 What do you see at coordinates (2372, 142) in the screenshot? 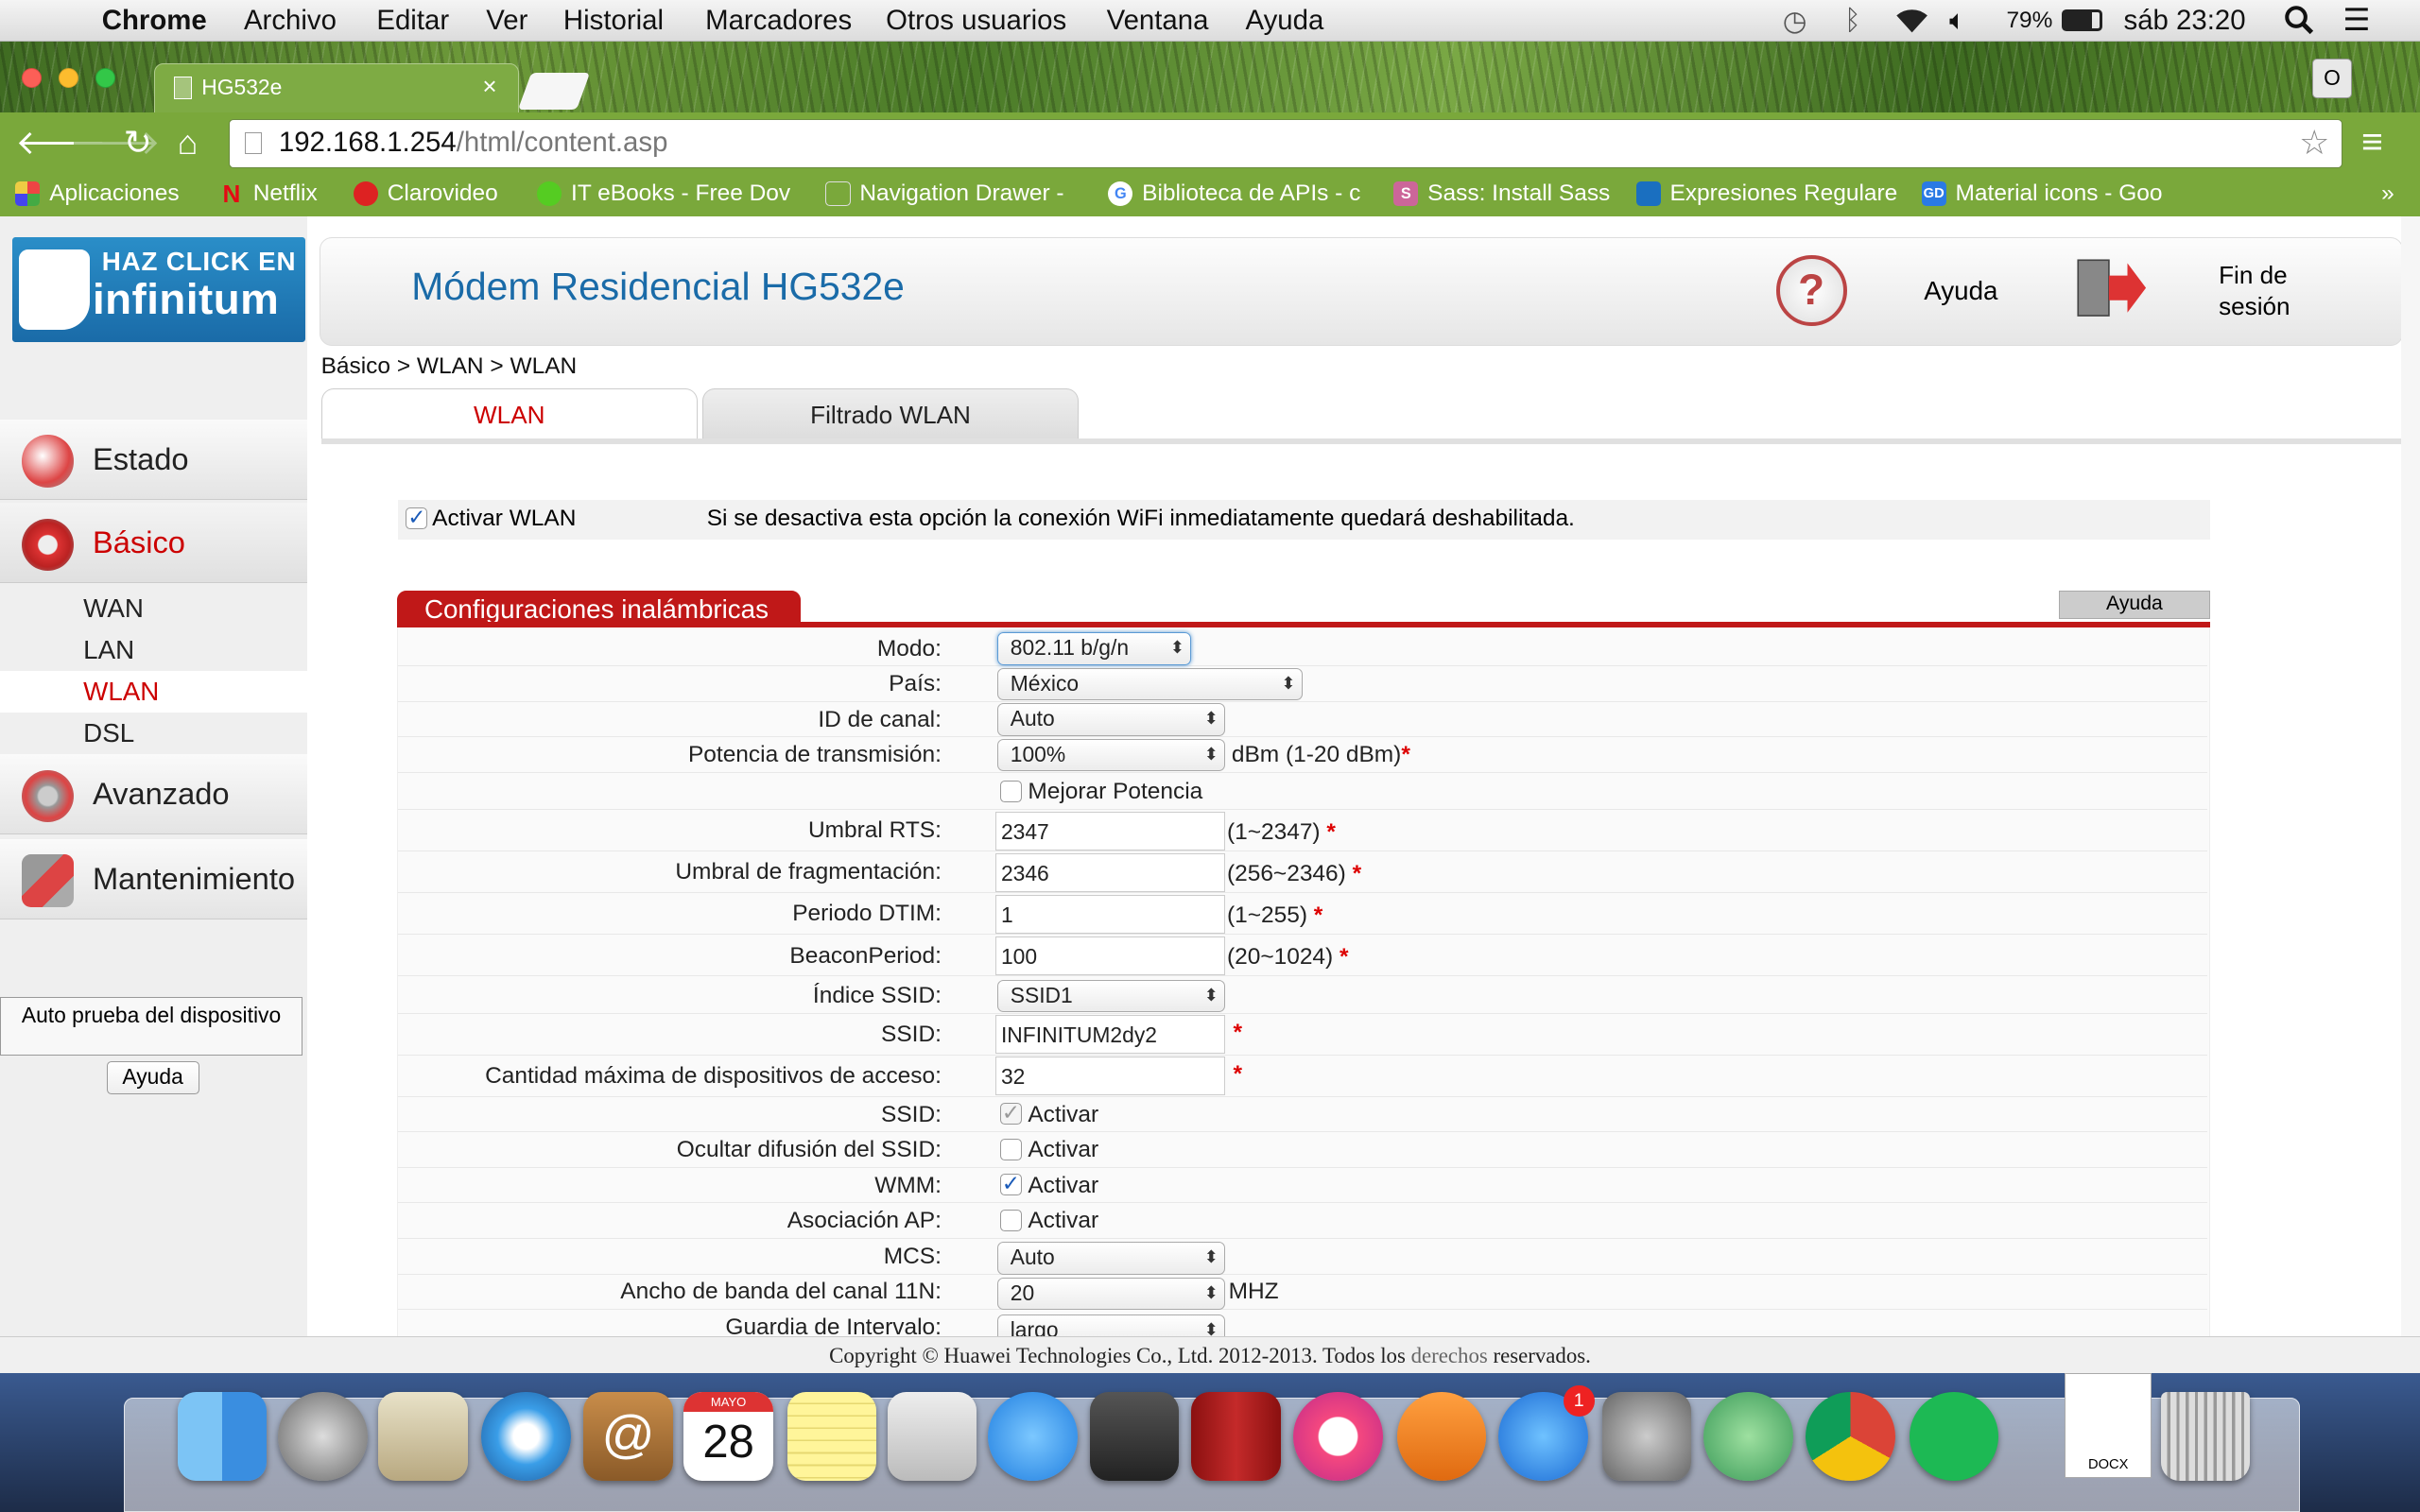
I see `chrome-menu-icon: ≡` at bounding box center [2372, 142].